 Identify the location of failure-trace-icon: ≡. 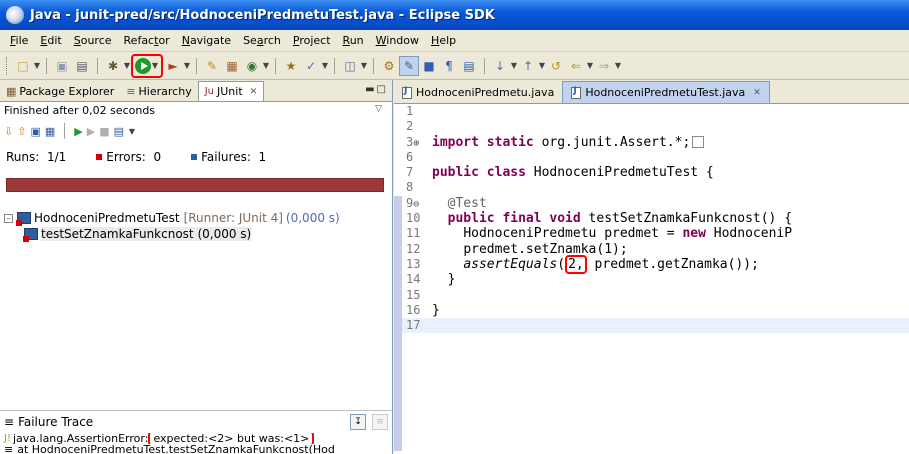
(9, 422).